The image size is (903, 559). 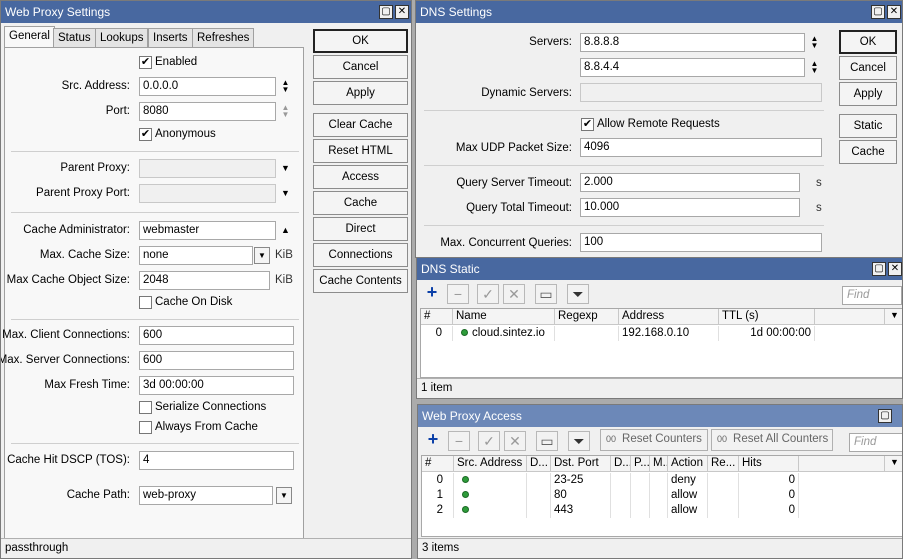 I want to click on port-input: 8080, so click(x=207, y=111).